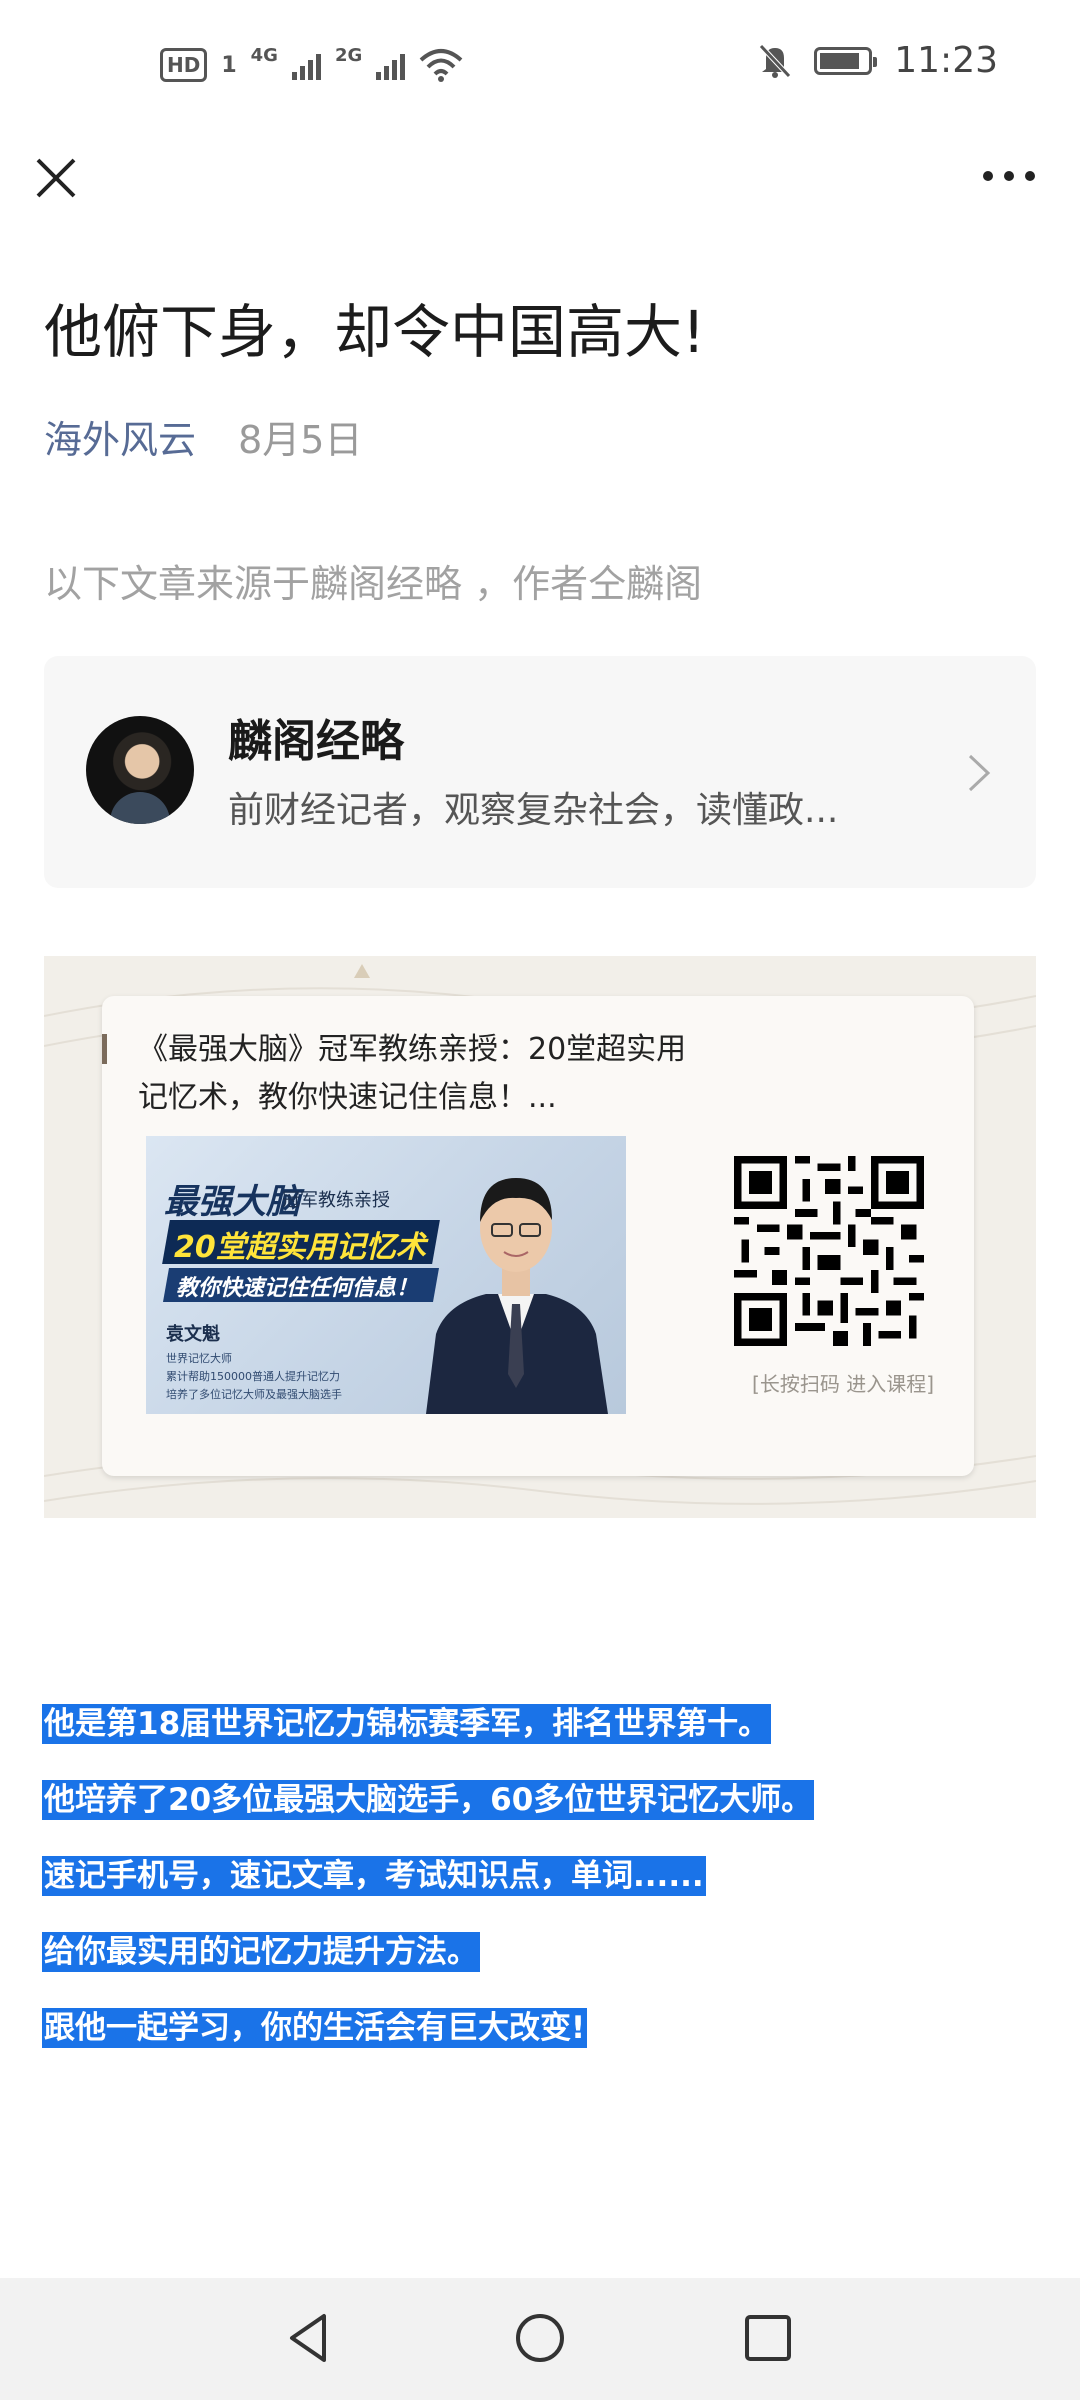  I want to click on account-name-link: 海外风云, so click(120, 440).